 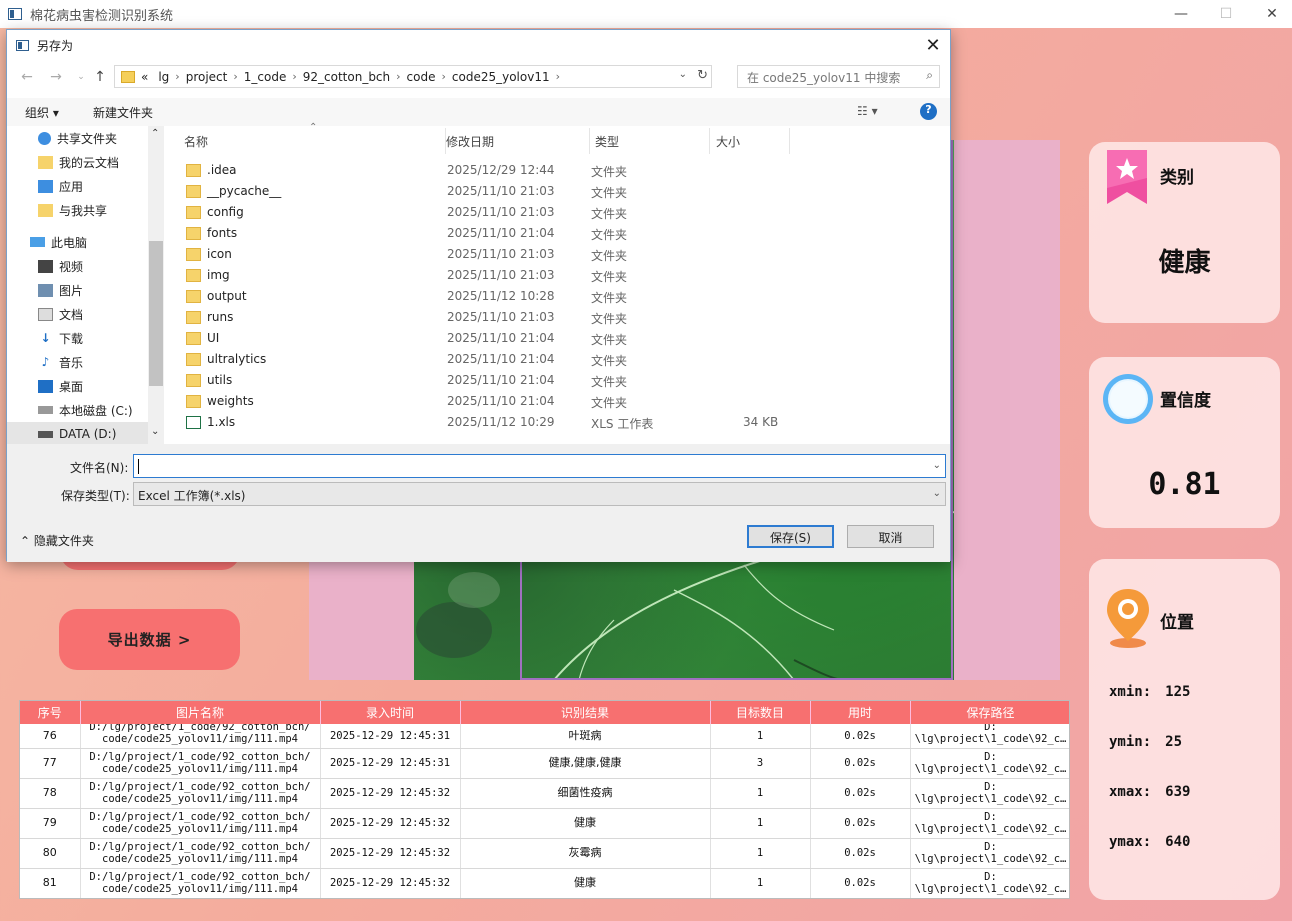 What do you see at coordinates (101, 410) in the screenshot?
I see `tree-item-drive-c: 本地磁盘 (C:)` at bounding box center [101, 410].